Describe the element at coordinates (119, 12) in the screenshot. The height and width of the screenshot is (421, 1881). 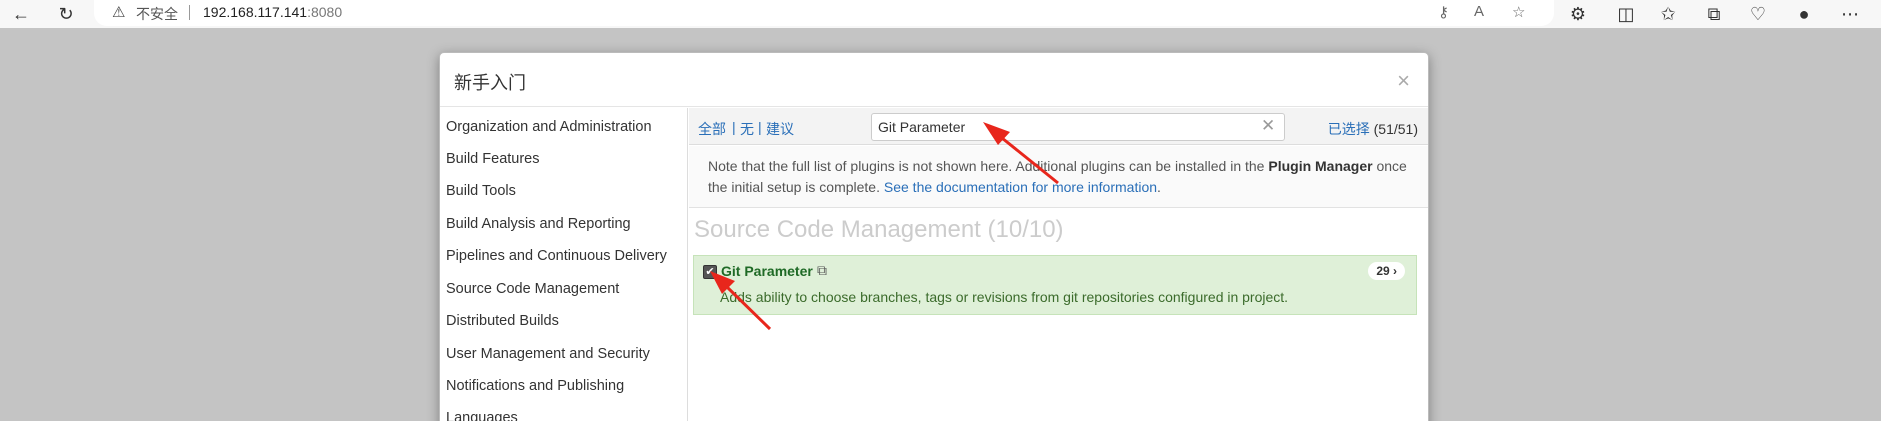
I see `warning-icon: ⚠` at that location.